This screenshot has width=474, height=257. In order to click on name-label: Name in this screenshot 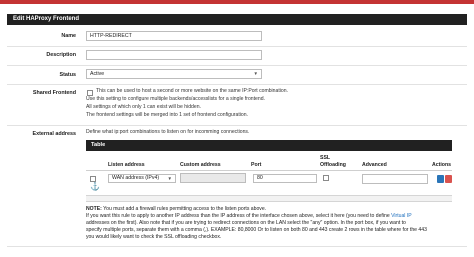, I will do `click(68, 36)`.